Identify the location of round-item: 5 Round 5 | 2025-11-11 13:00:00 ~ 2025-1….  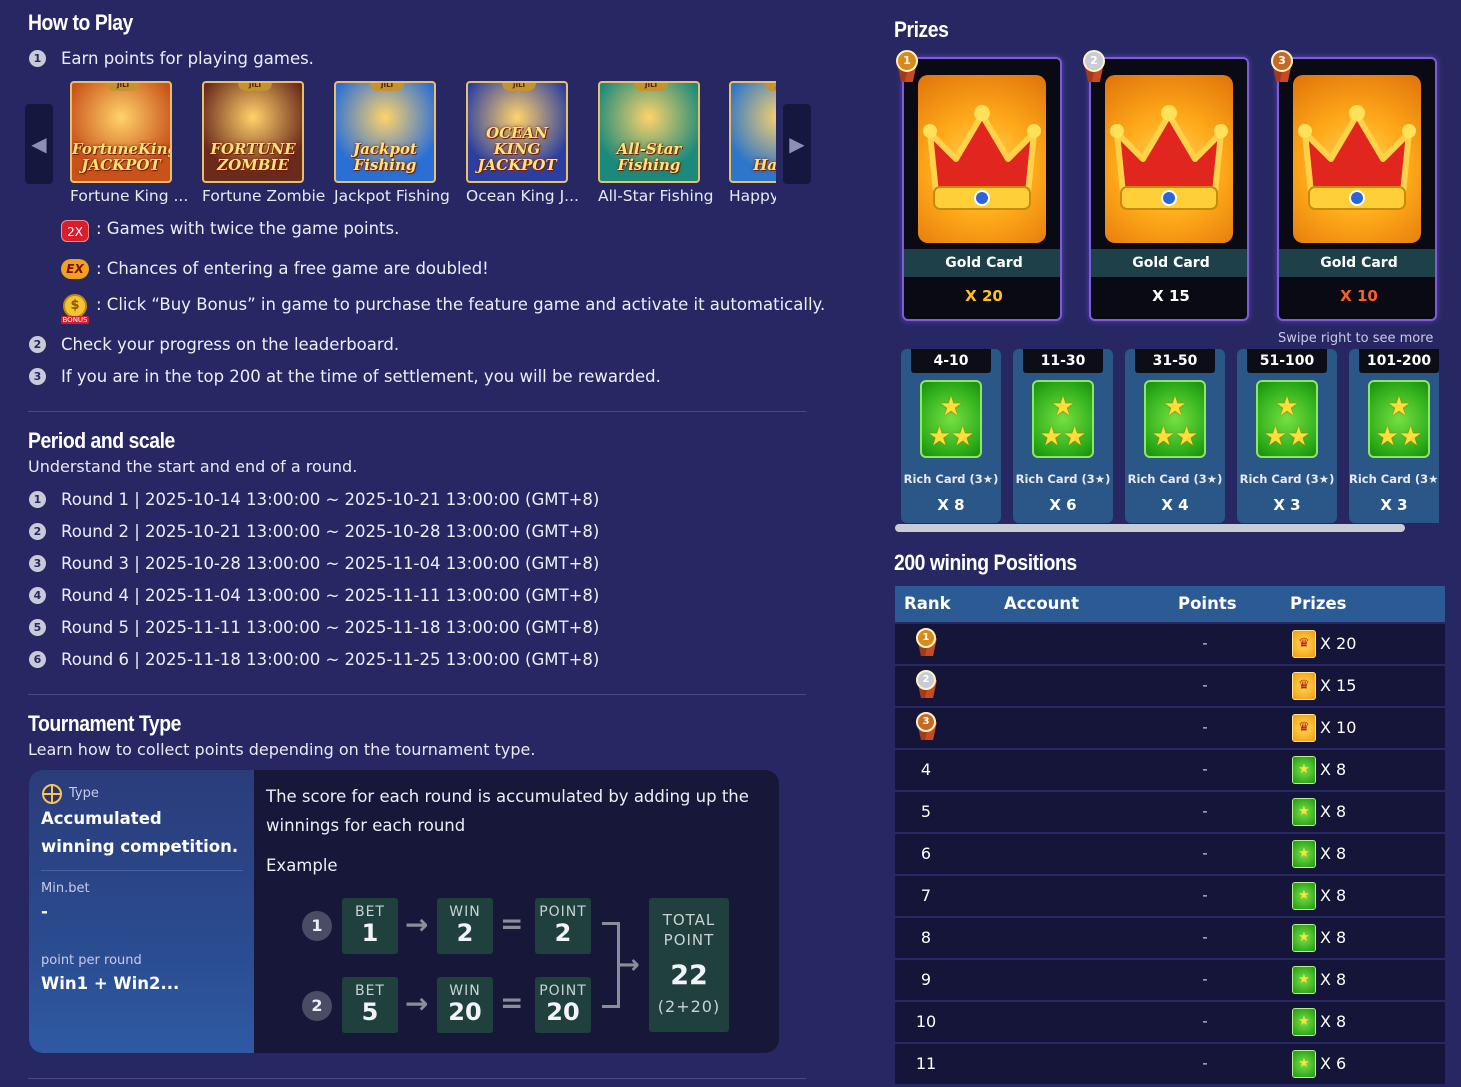
(314, 627).